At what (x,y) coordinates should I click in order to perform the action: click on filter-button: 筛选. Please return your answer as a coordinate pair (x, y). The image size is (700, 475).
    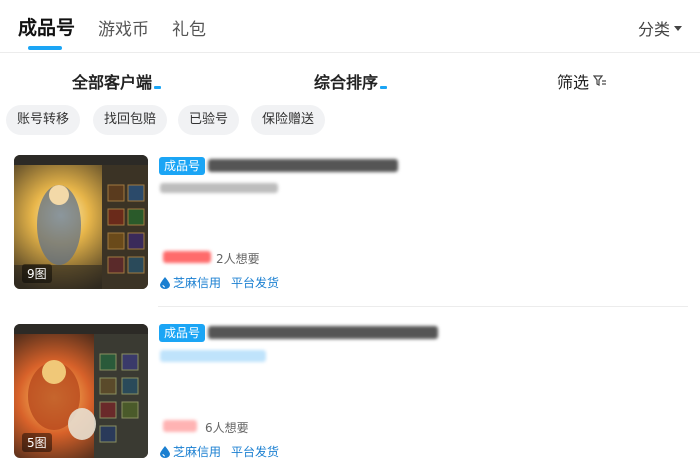
    Looking at the image, I should click on (582, 81).